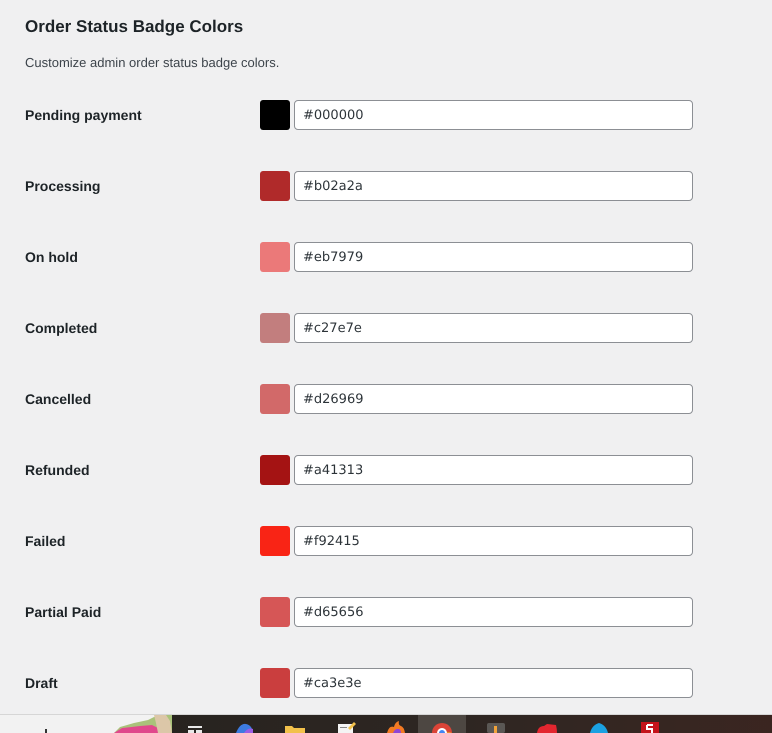 The width and height of the screenshot is (772, 733). What do you see at coordinates (493, 612) in the screenshot?
I see `color-input-field: #d65656` at bounding box center [493, 612].